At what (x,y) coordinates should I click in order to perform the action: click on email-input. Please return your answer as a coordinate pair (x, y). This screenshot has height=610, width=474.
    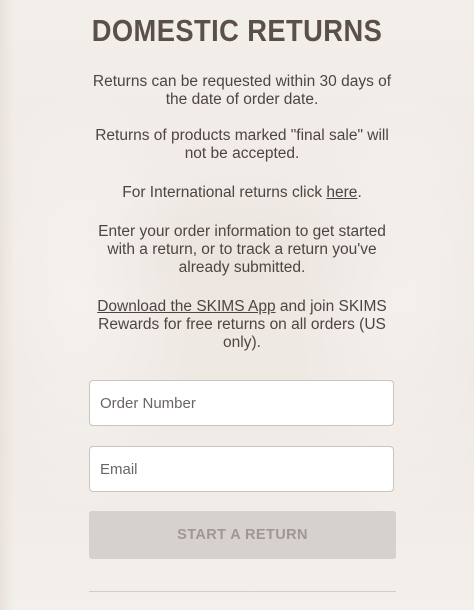
    Looking at the image, I should click on (245, 469).